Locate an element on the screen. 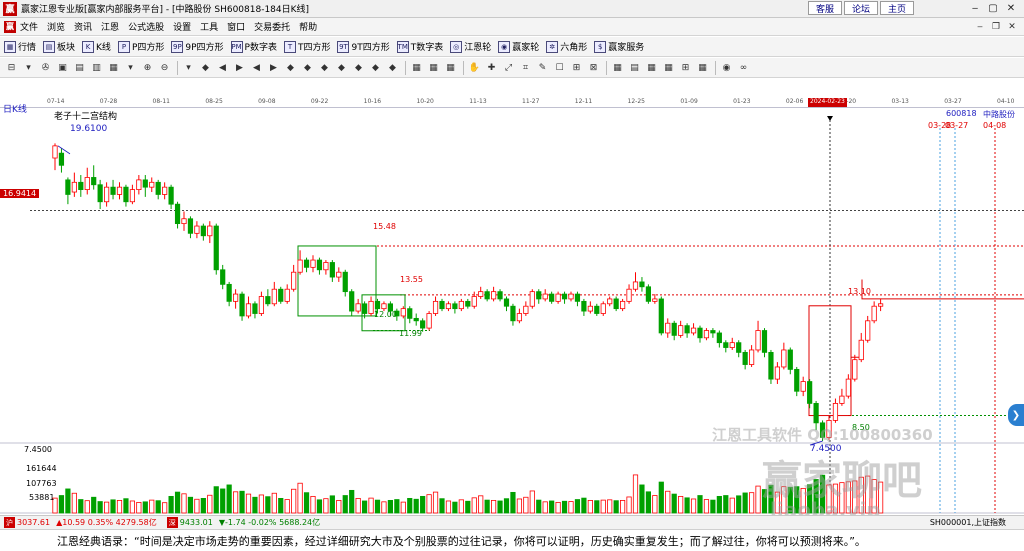  minimize-icon: ‒ is located at coordinates (975, 8).